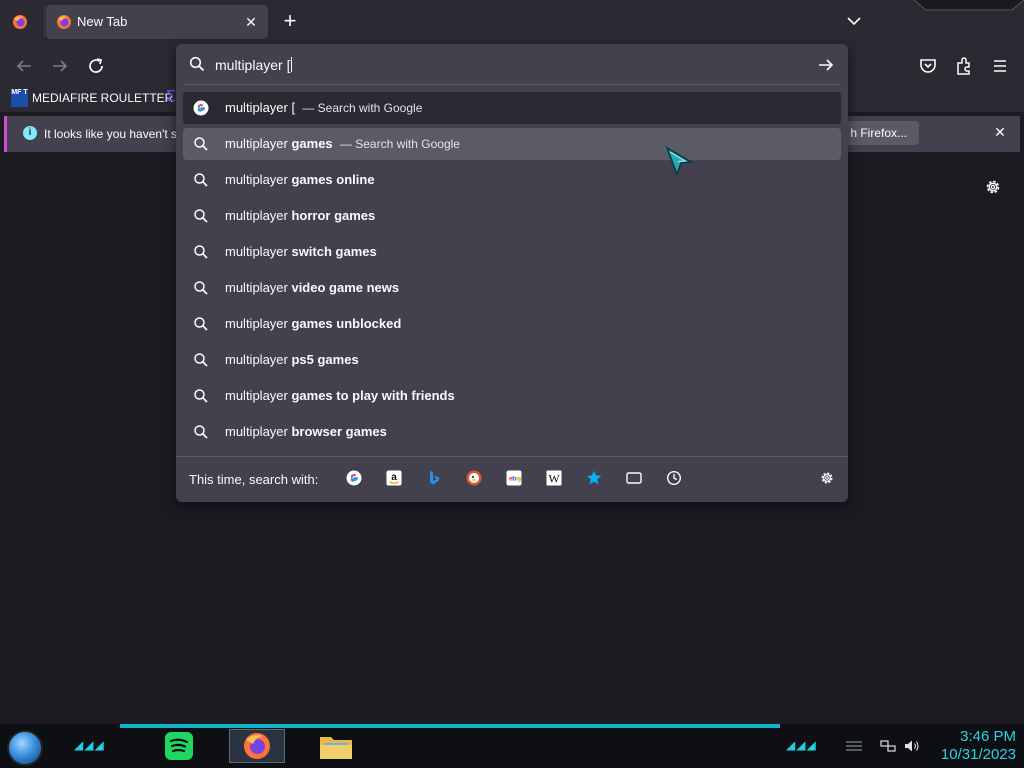 The width and height of the screenshot is (1024, 768). Describe the element at coordinates (300, 215) in the screenshot. I see `suggestion-text: multiplayer horror games` at that location.